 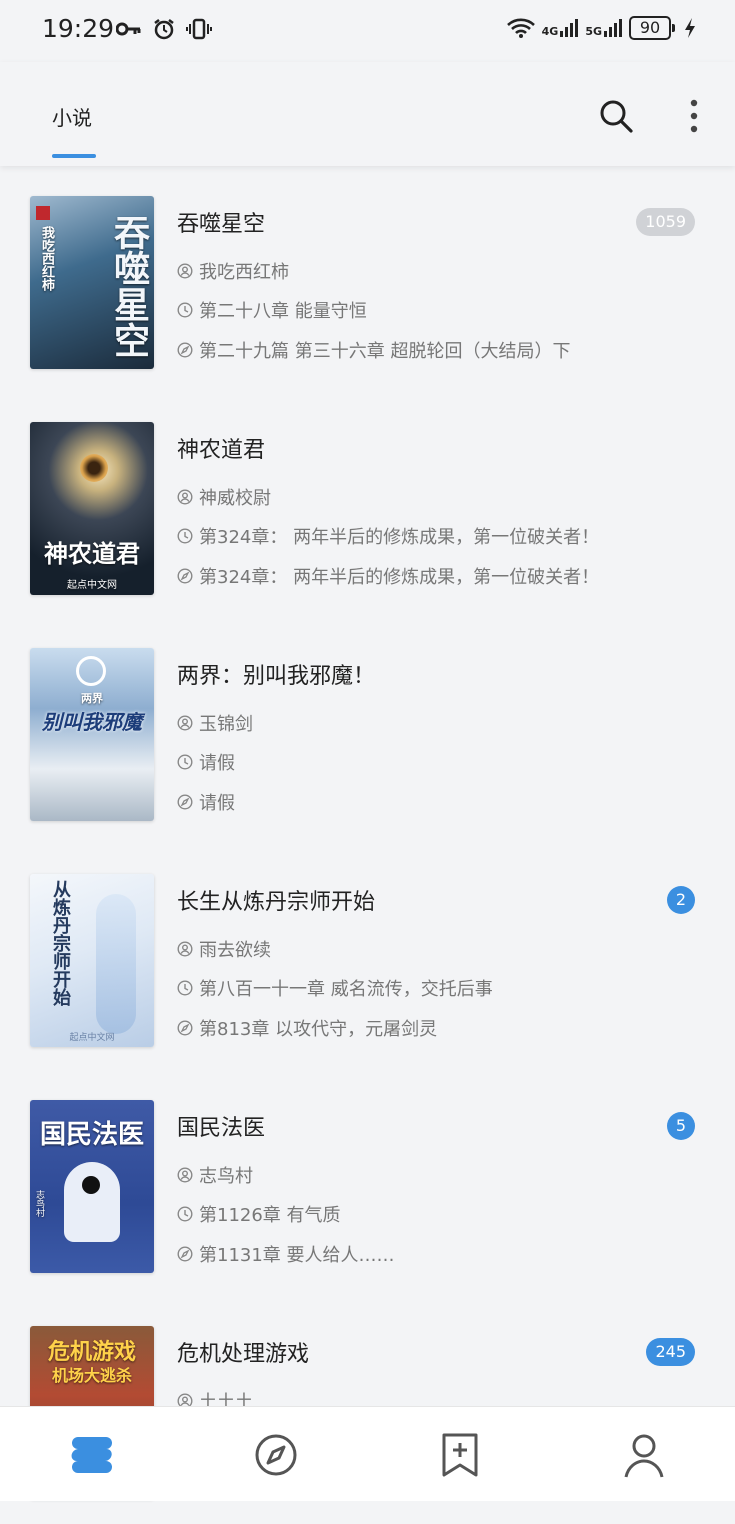 I want to click on search-icon, so click(x=616, y=116).